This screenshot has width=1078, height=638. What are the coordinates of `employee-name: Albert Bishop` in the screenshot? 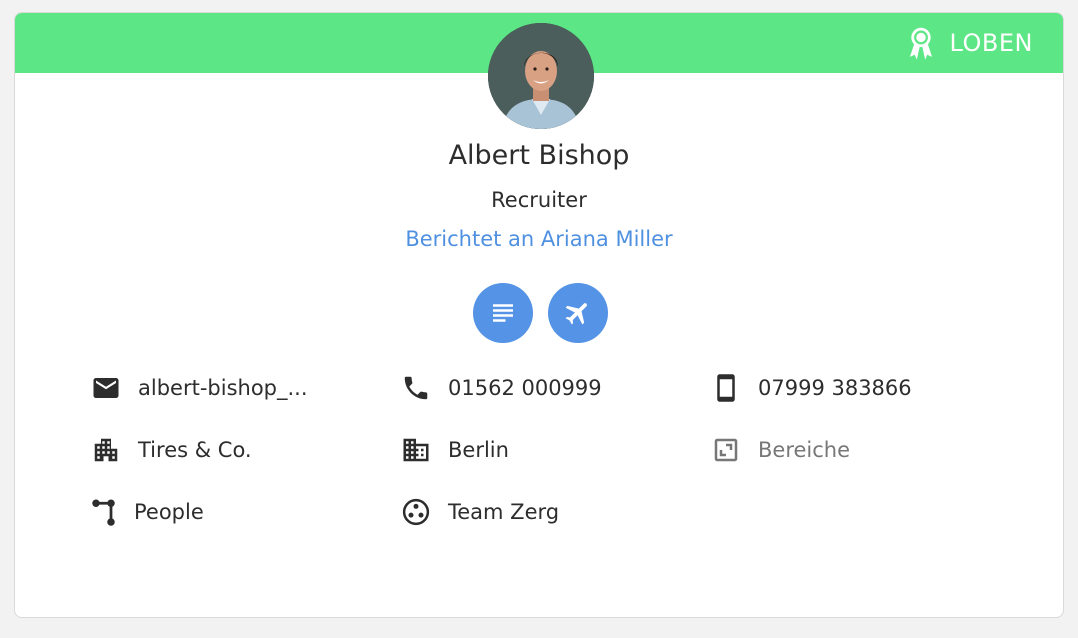 It's located at (539, 155).